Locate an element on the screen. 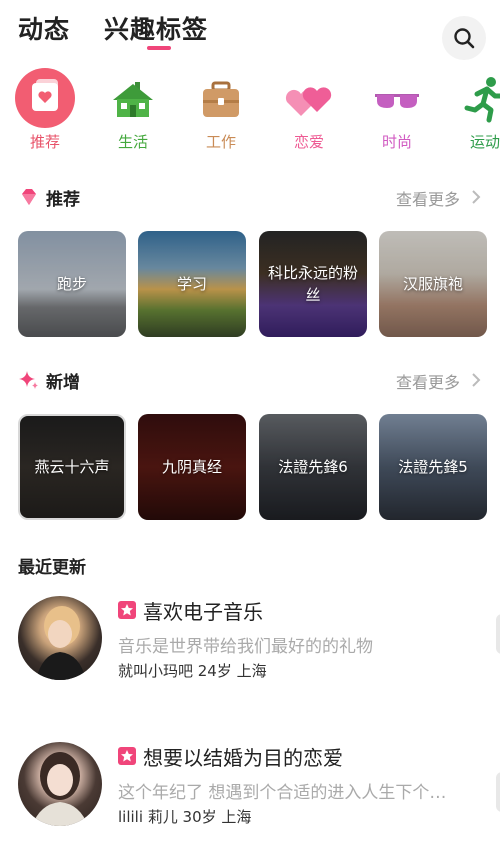  search-button is located at coordinates (464, 38).